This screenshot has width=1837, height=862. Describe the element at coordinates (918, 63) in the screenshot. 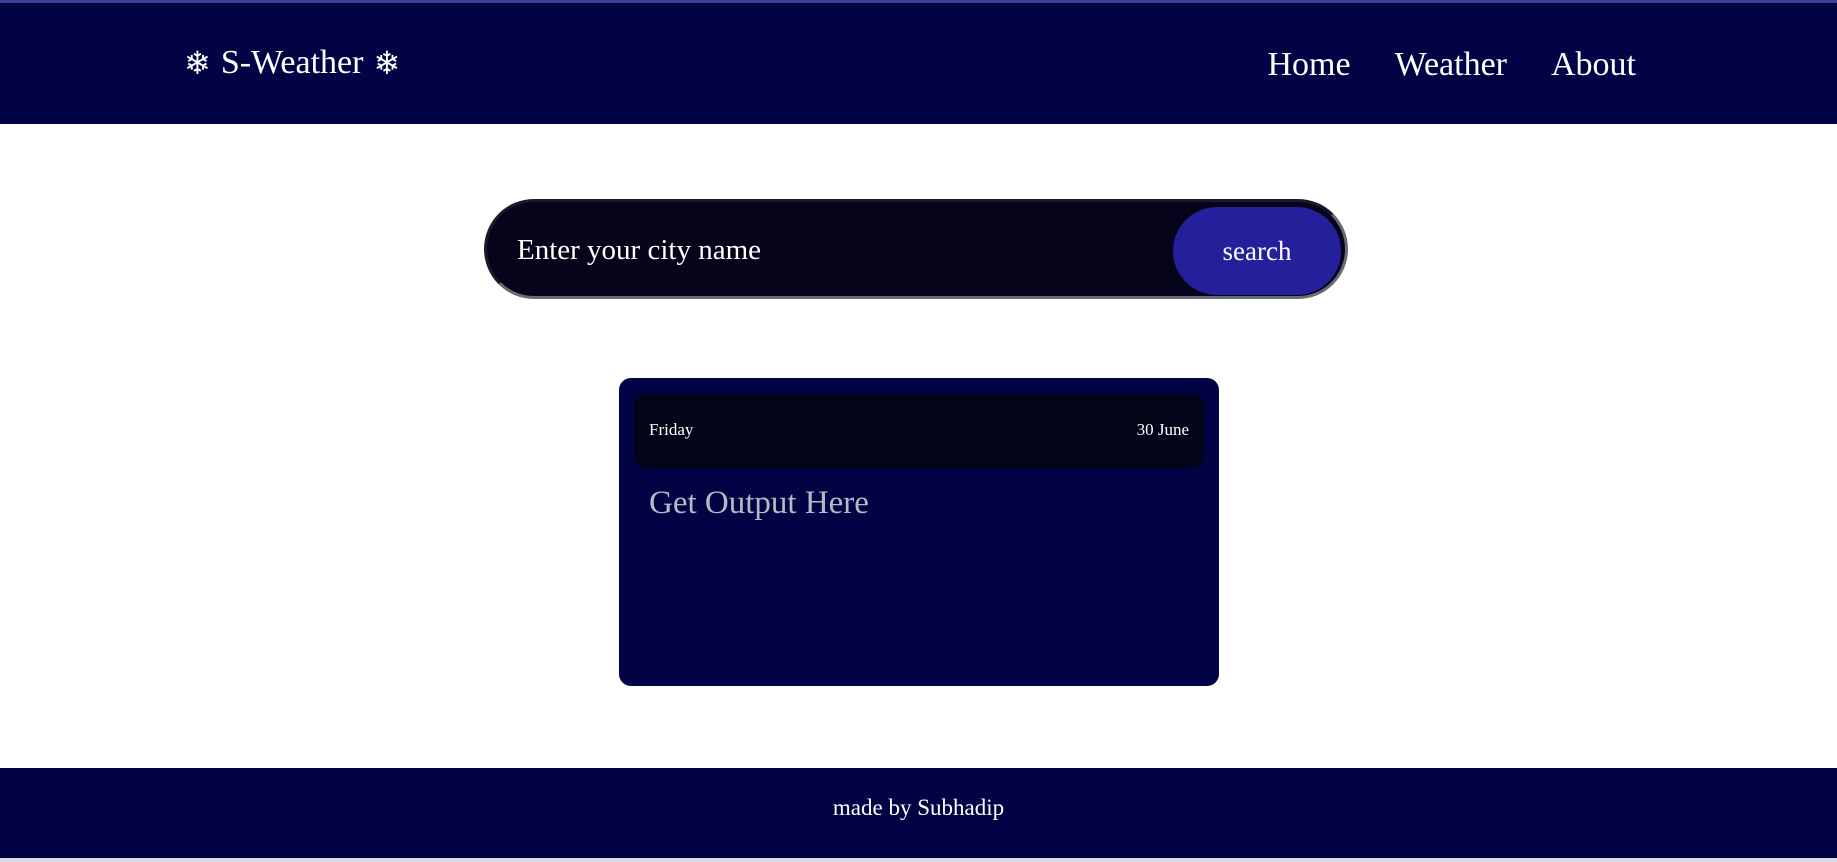

I see `navbar: ❄ S-Weather ❄ Home Weather About` at that location.